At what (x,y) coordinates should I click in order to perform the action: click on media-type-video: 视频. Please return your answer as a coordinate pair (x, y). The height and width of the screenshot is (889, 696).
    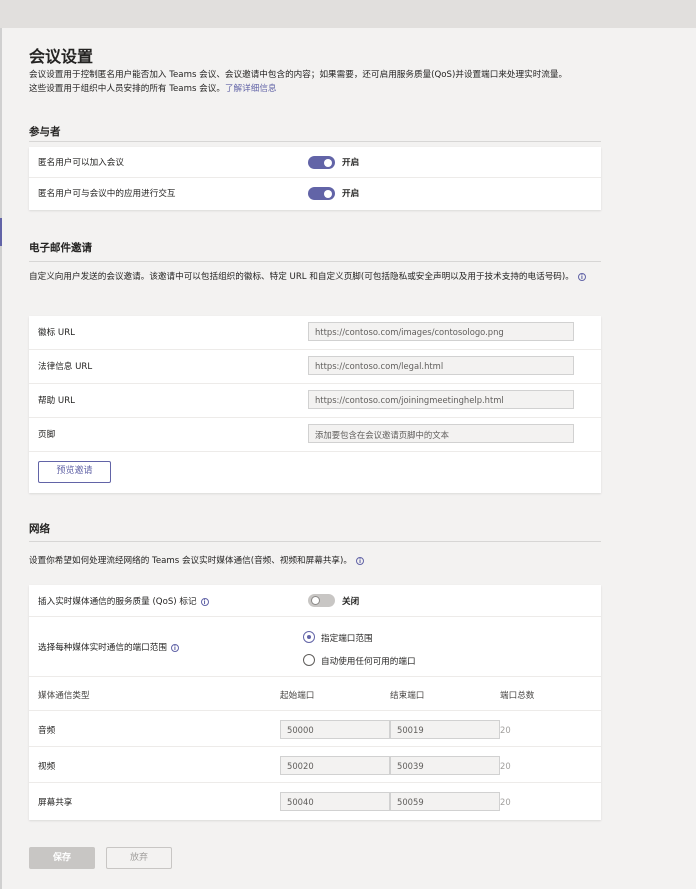
    Looking at the image, I should click on (47, 767).